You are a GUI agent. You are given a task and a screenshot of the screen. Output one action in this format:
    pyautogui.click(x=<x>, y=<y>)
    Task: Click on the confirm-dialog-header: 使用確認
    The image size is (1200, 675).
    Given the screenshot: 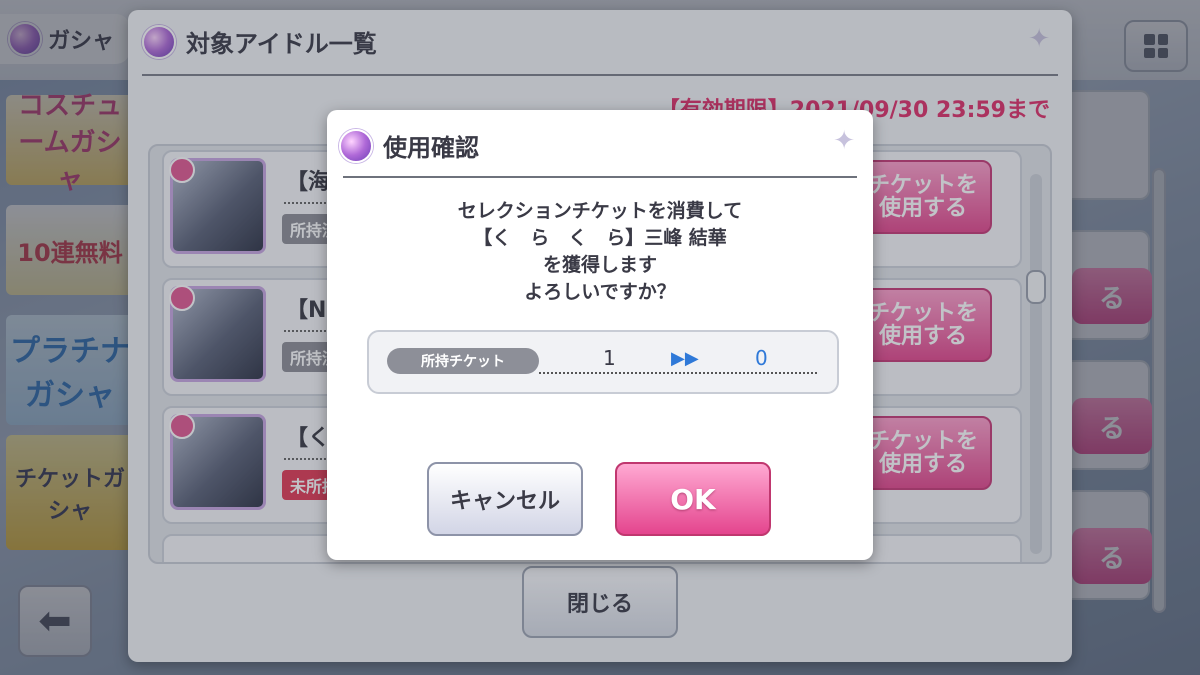 What is the action you would take?
    pyautogui.click(x=409, y=145)
    